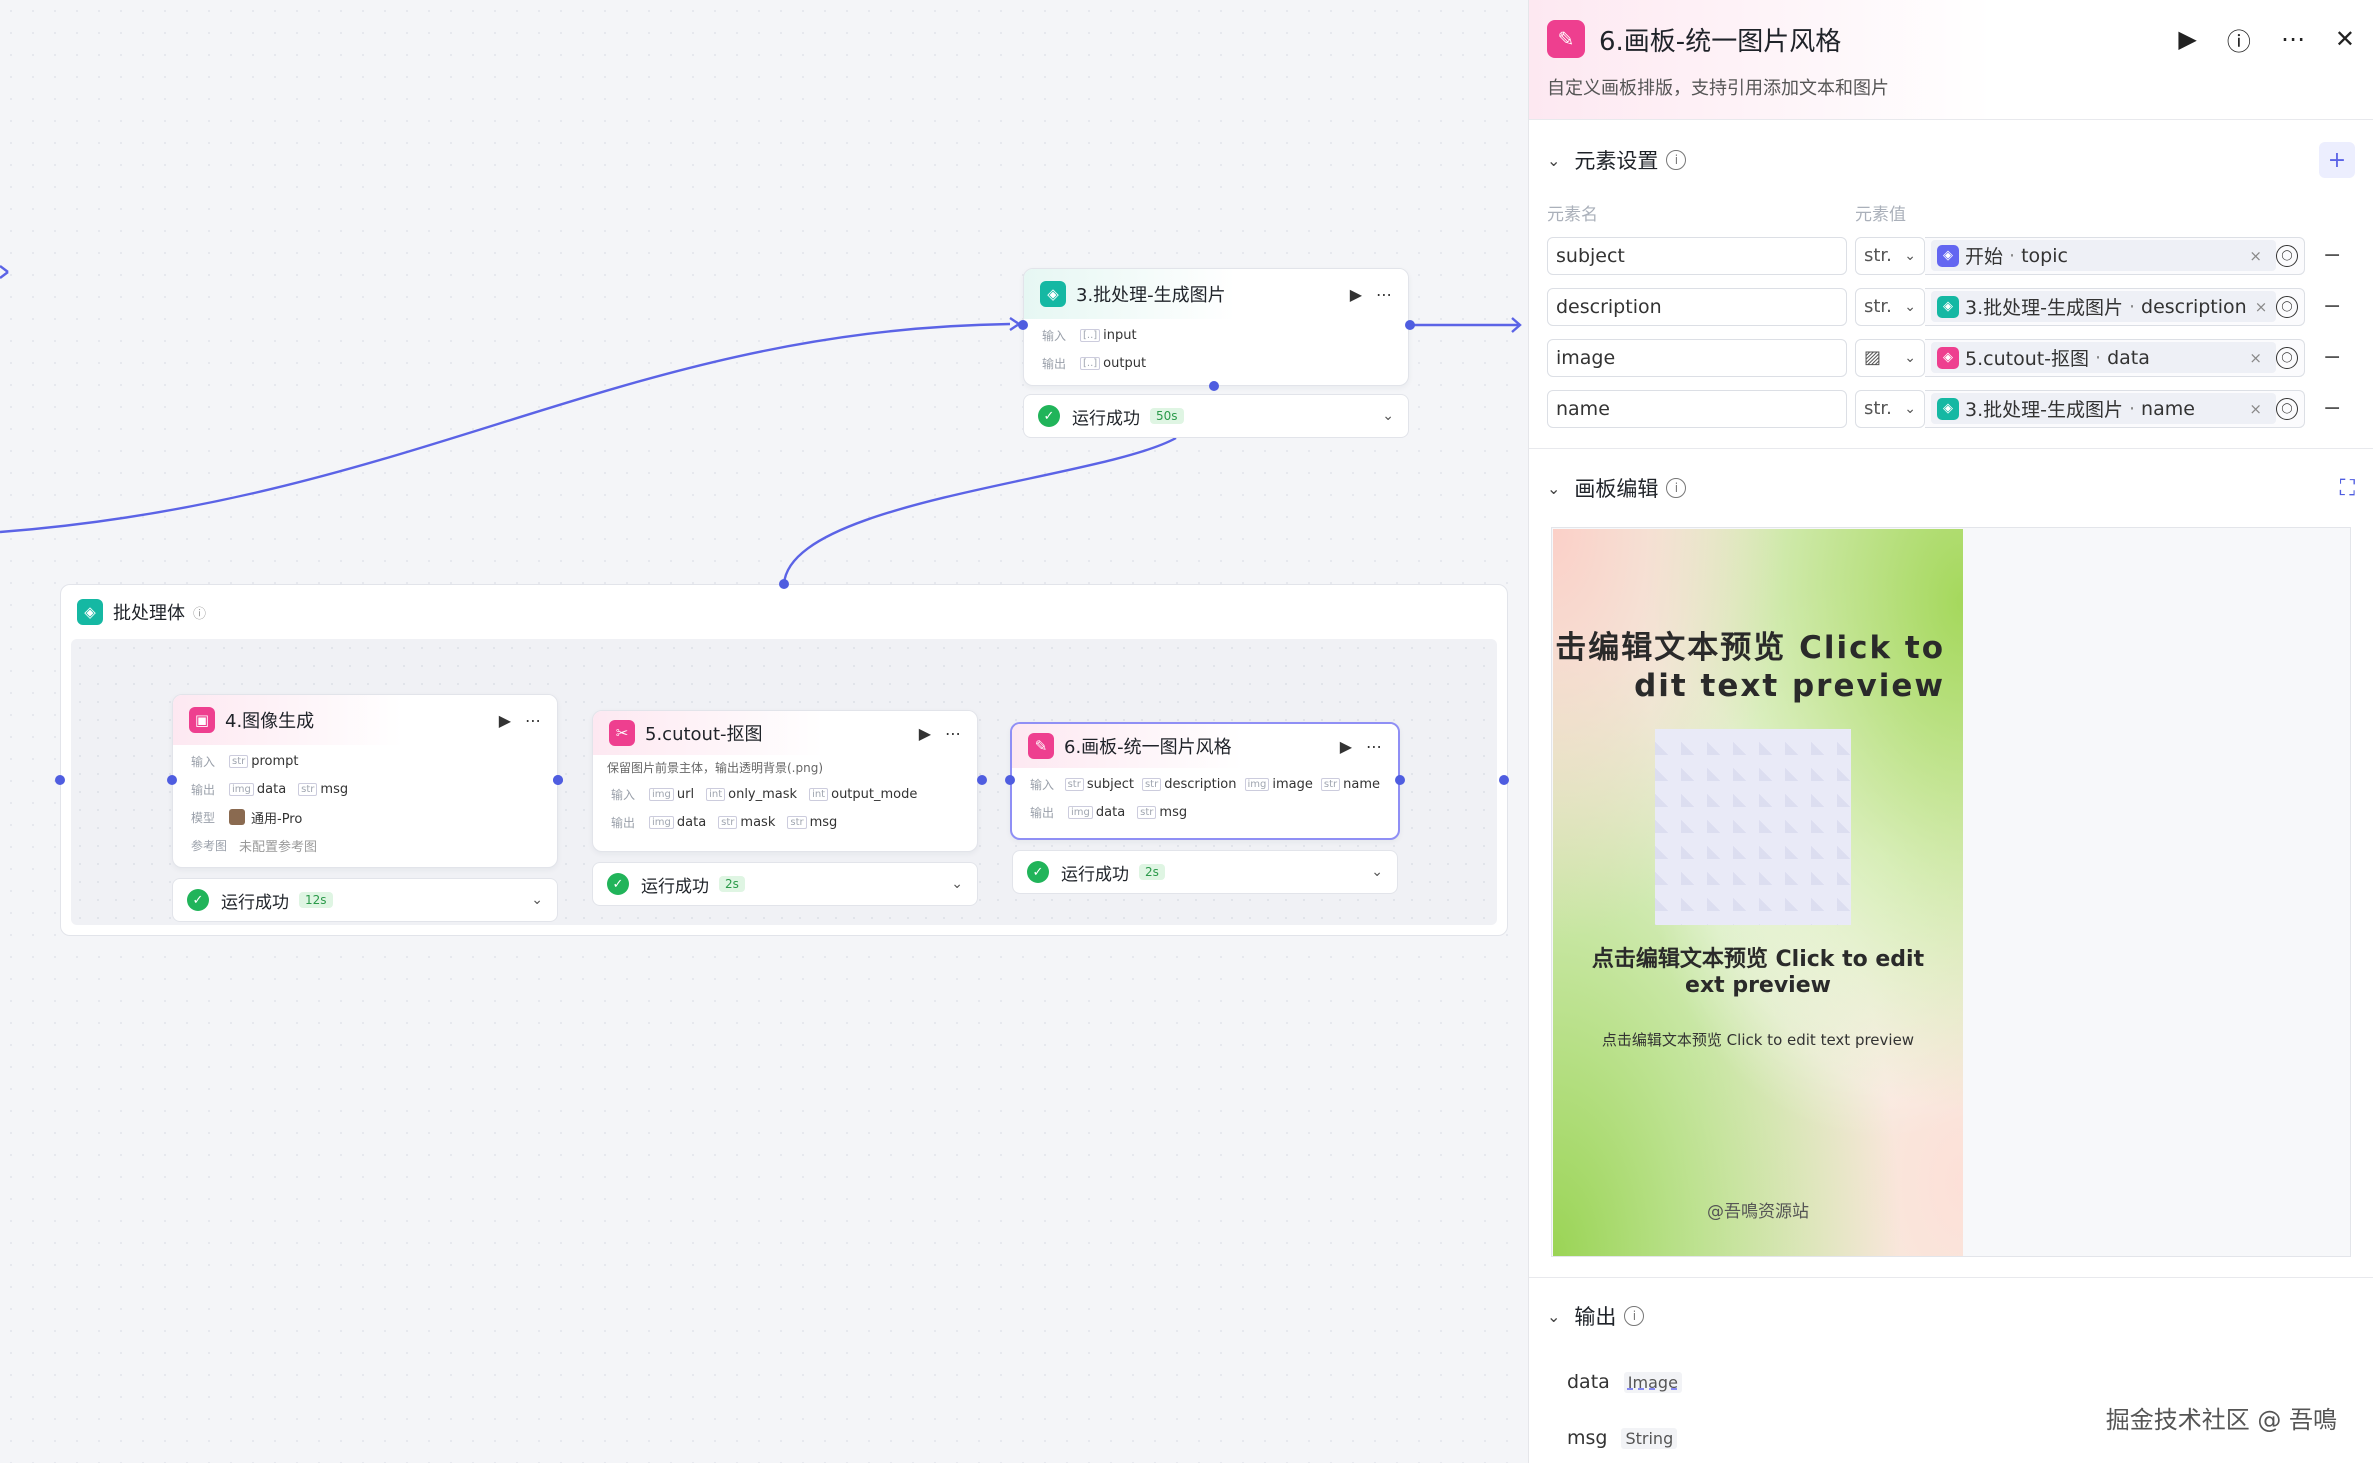 The width and height of the screenshot is (2373, 1463). Describe the element at coordinates (1758, 1209) in the screenshot. I see `preview-signature: @吾鳴资源站` at that location.